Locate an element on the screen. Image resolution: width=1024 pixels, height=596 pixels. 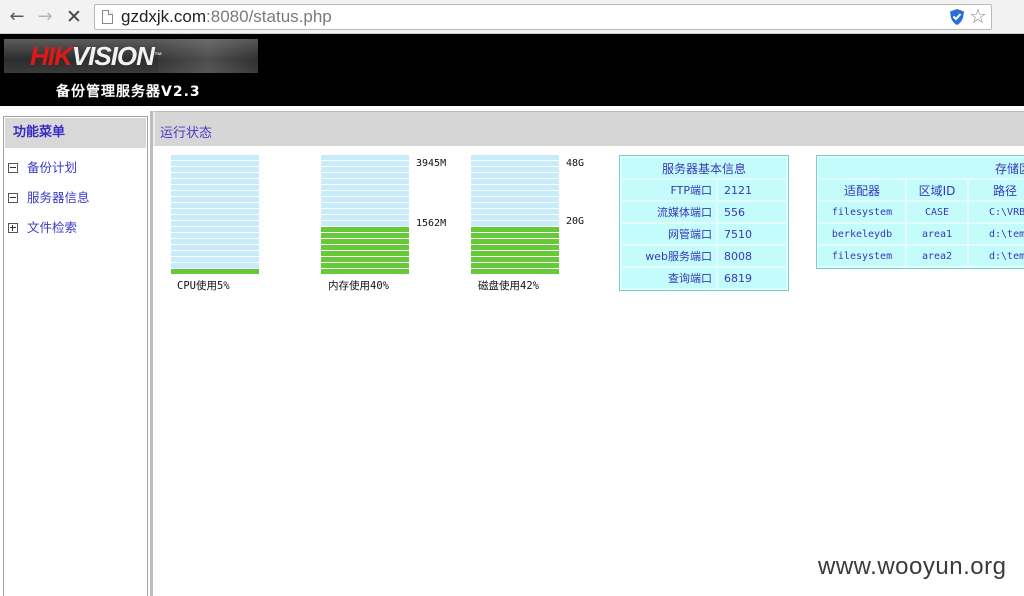
table-row: 查询端口 6819 is located at coordinates (704, 278).